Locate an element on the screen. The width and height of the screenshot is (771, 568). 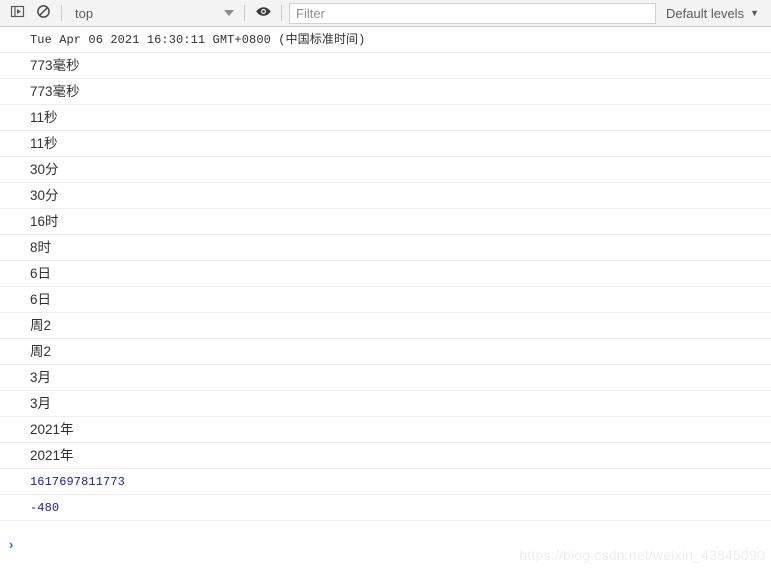
console-sidebar-toggle-button is located at coordinates (17, 13).